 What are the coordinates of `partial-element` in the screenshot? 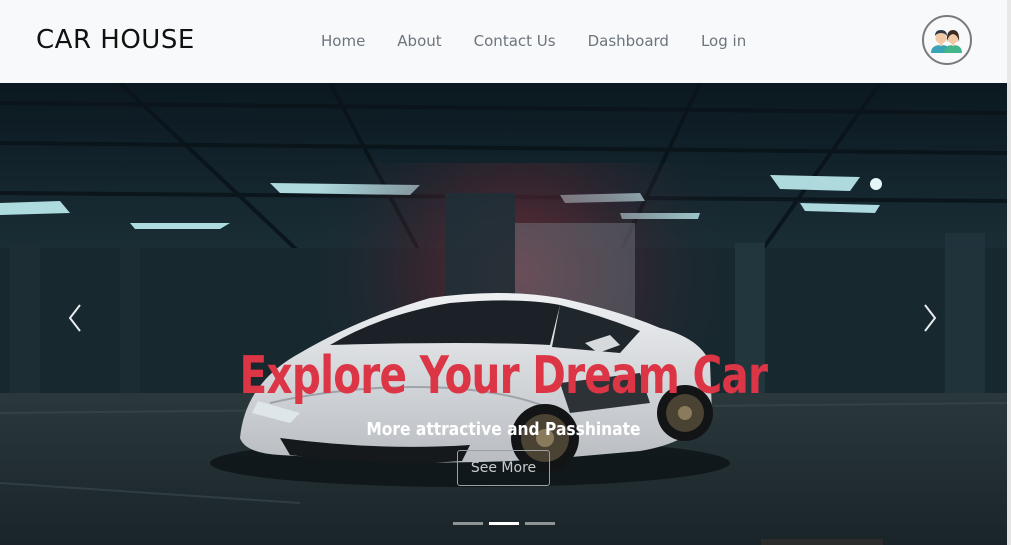 It's located at (822, 542).